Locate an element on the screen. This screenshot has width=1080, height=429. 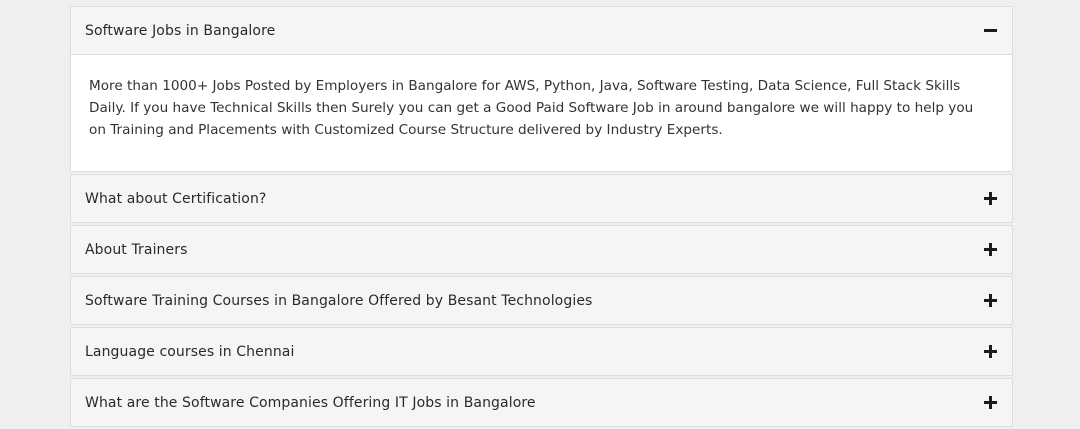
accordion-header-certification: What about Certification? is located at coordinates (541, 198).